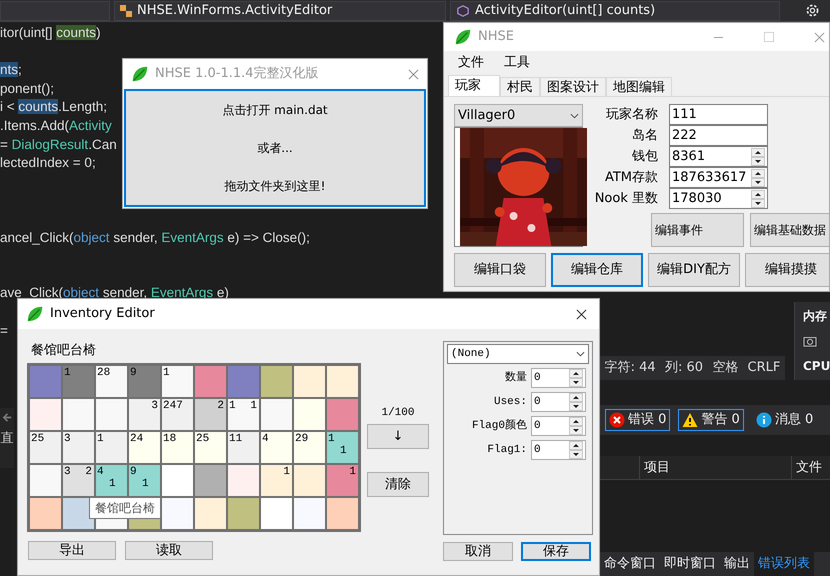 This screenshot has width=830, height=576. I want to click on column-fragment: 直, so click(7, 439).